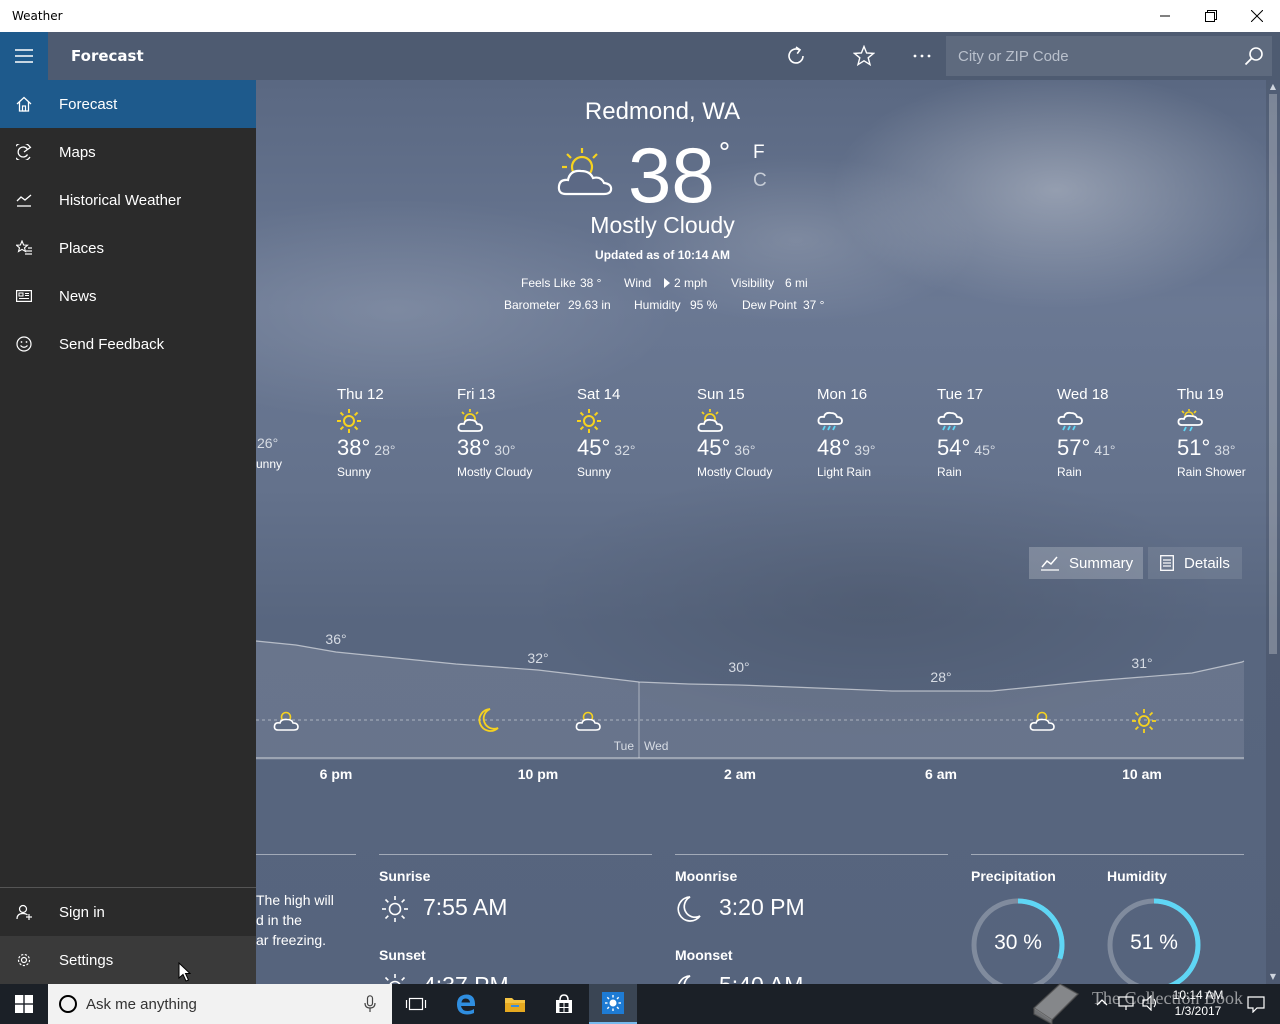  Describe the element at coordinates (516, 432) in the screenshot. I see `daily-forecast-day: Fri 13 38° 30° Mostly Cloudy` at that location.